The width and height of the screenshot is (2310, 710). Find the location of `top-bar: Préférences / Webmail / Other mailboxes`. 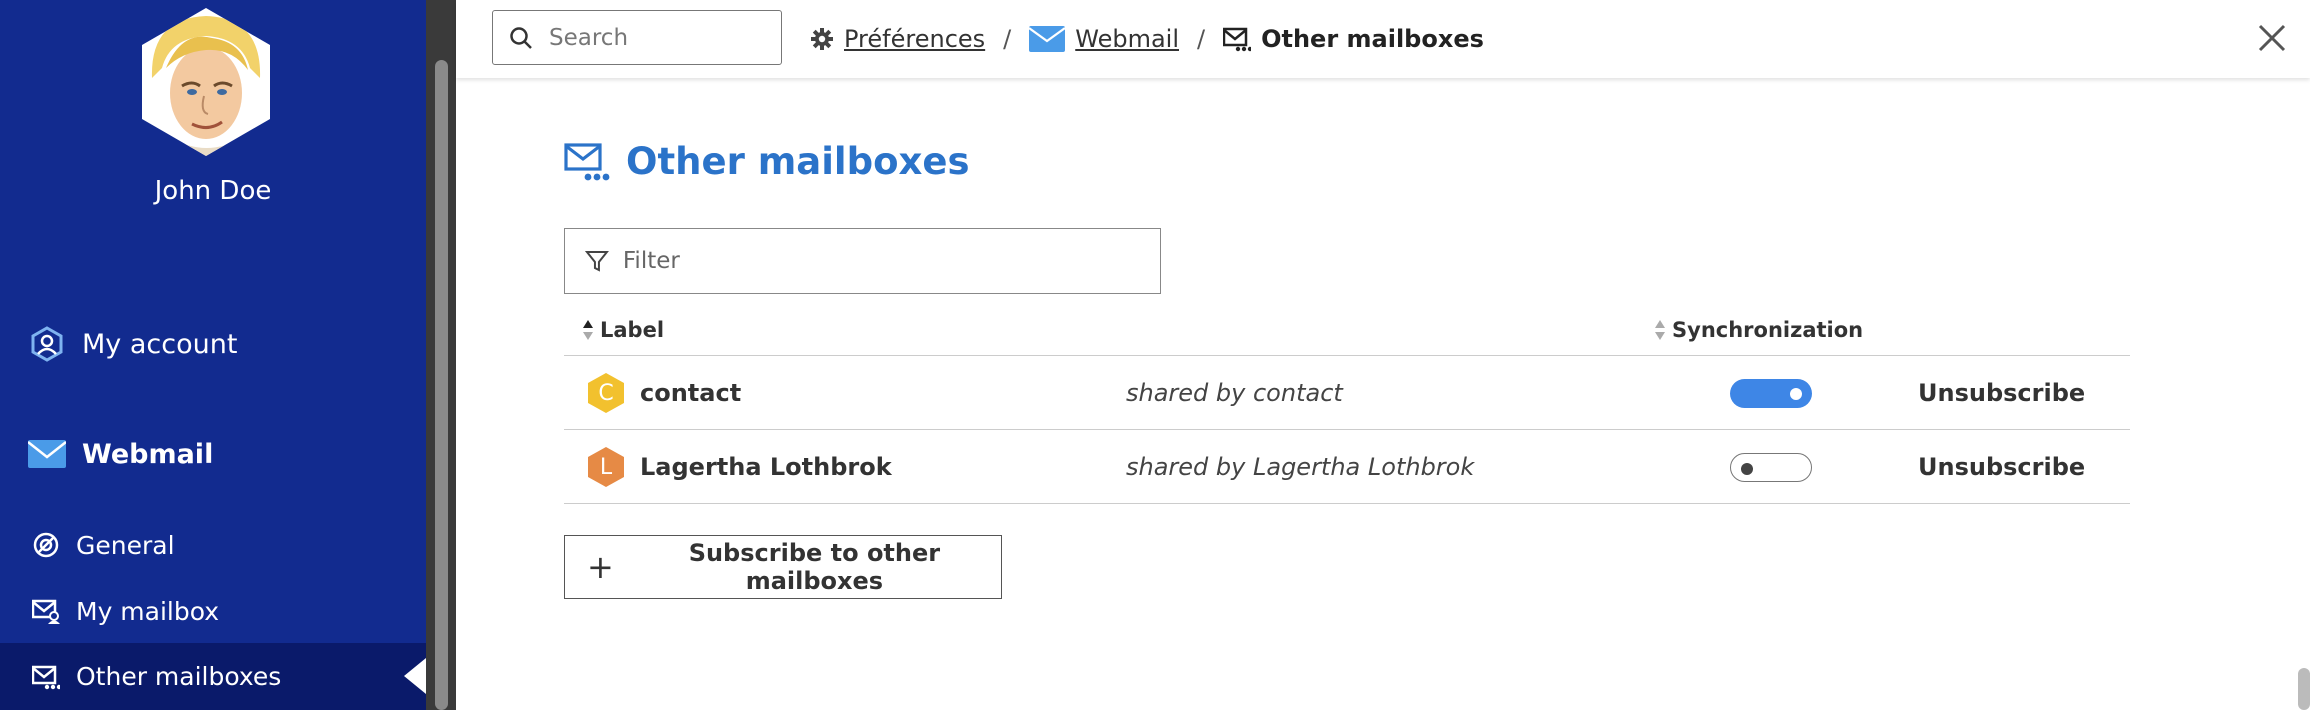

top-bar: Préférences / Webmail / Other mailboxes is located at coordinates (1383, 39).